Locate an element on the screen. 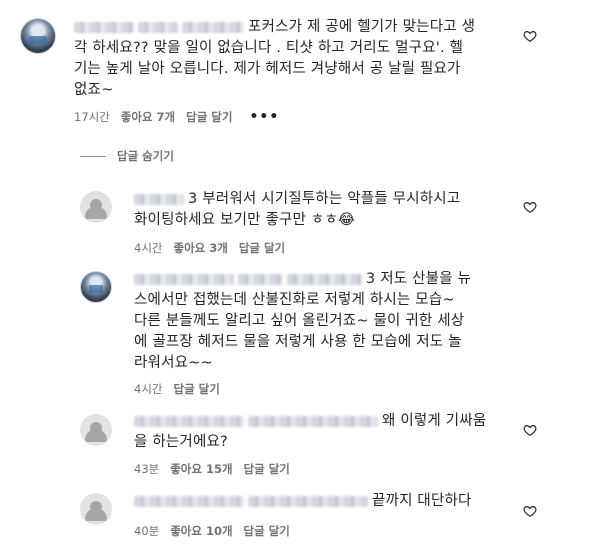 This screenshot has width=596, height=557. reply-text-line2: 스에서만 접했는데 산불진화로 저렇게 하시는 모습~ is located at coordinates (294, 300).